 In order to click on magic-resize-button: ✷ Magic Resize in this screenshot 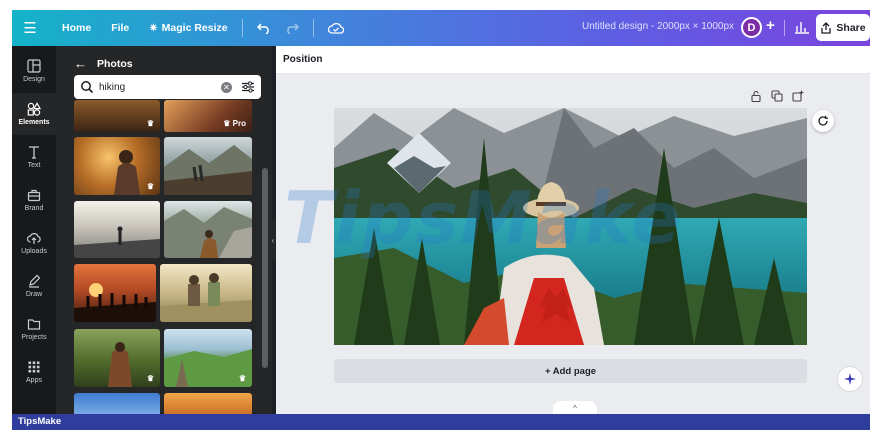, I will do `click(188, 28)`.